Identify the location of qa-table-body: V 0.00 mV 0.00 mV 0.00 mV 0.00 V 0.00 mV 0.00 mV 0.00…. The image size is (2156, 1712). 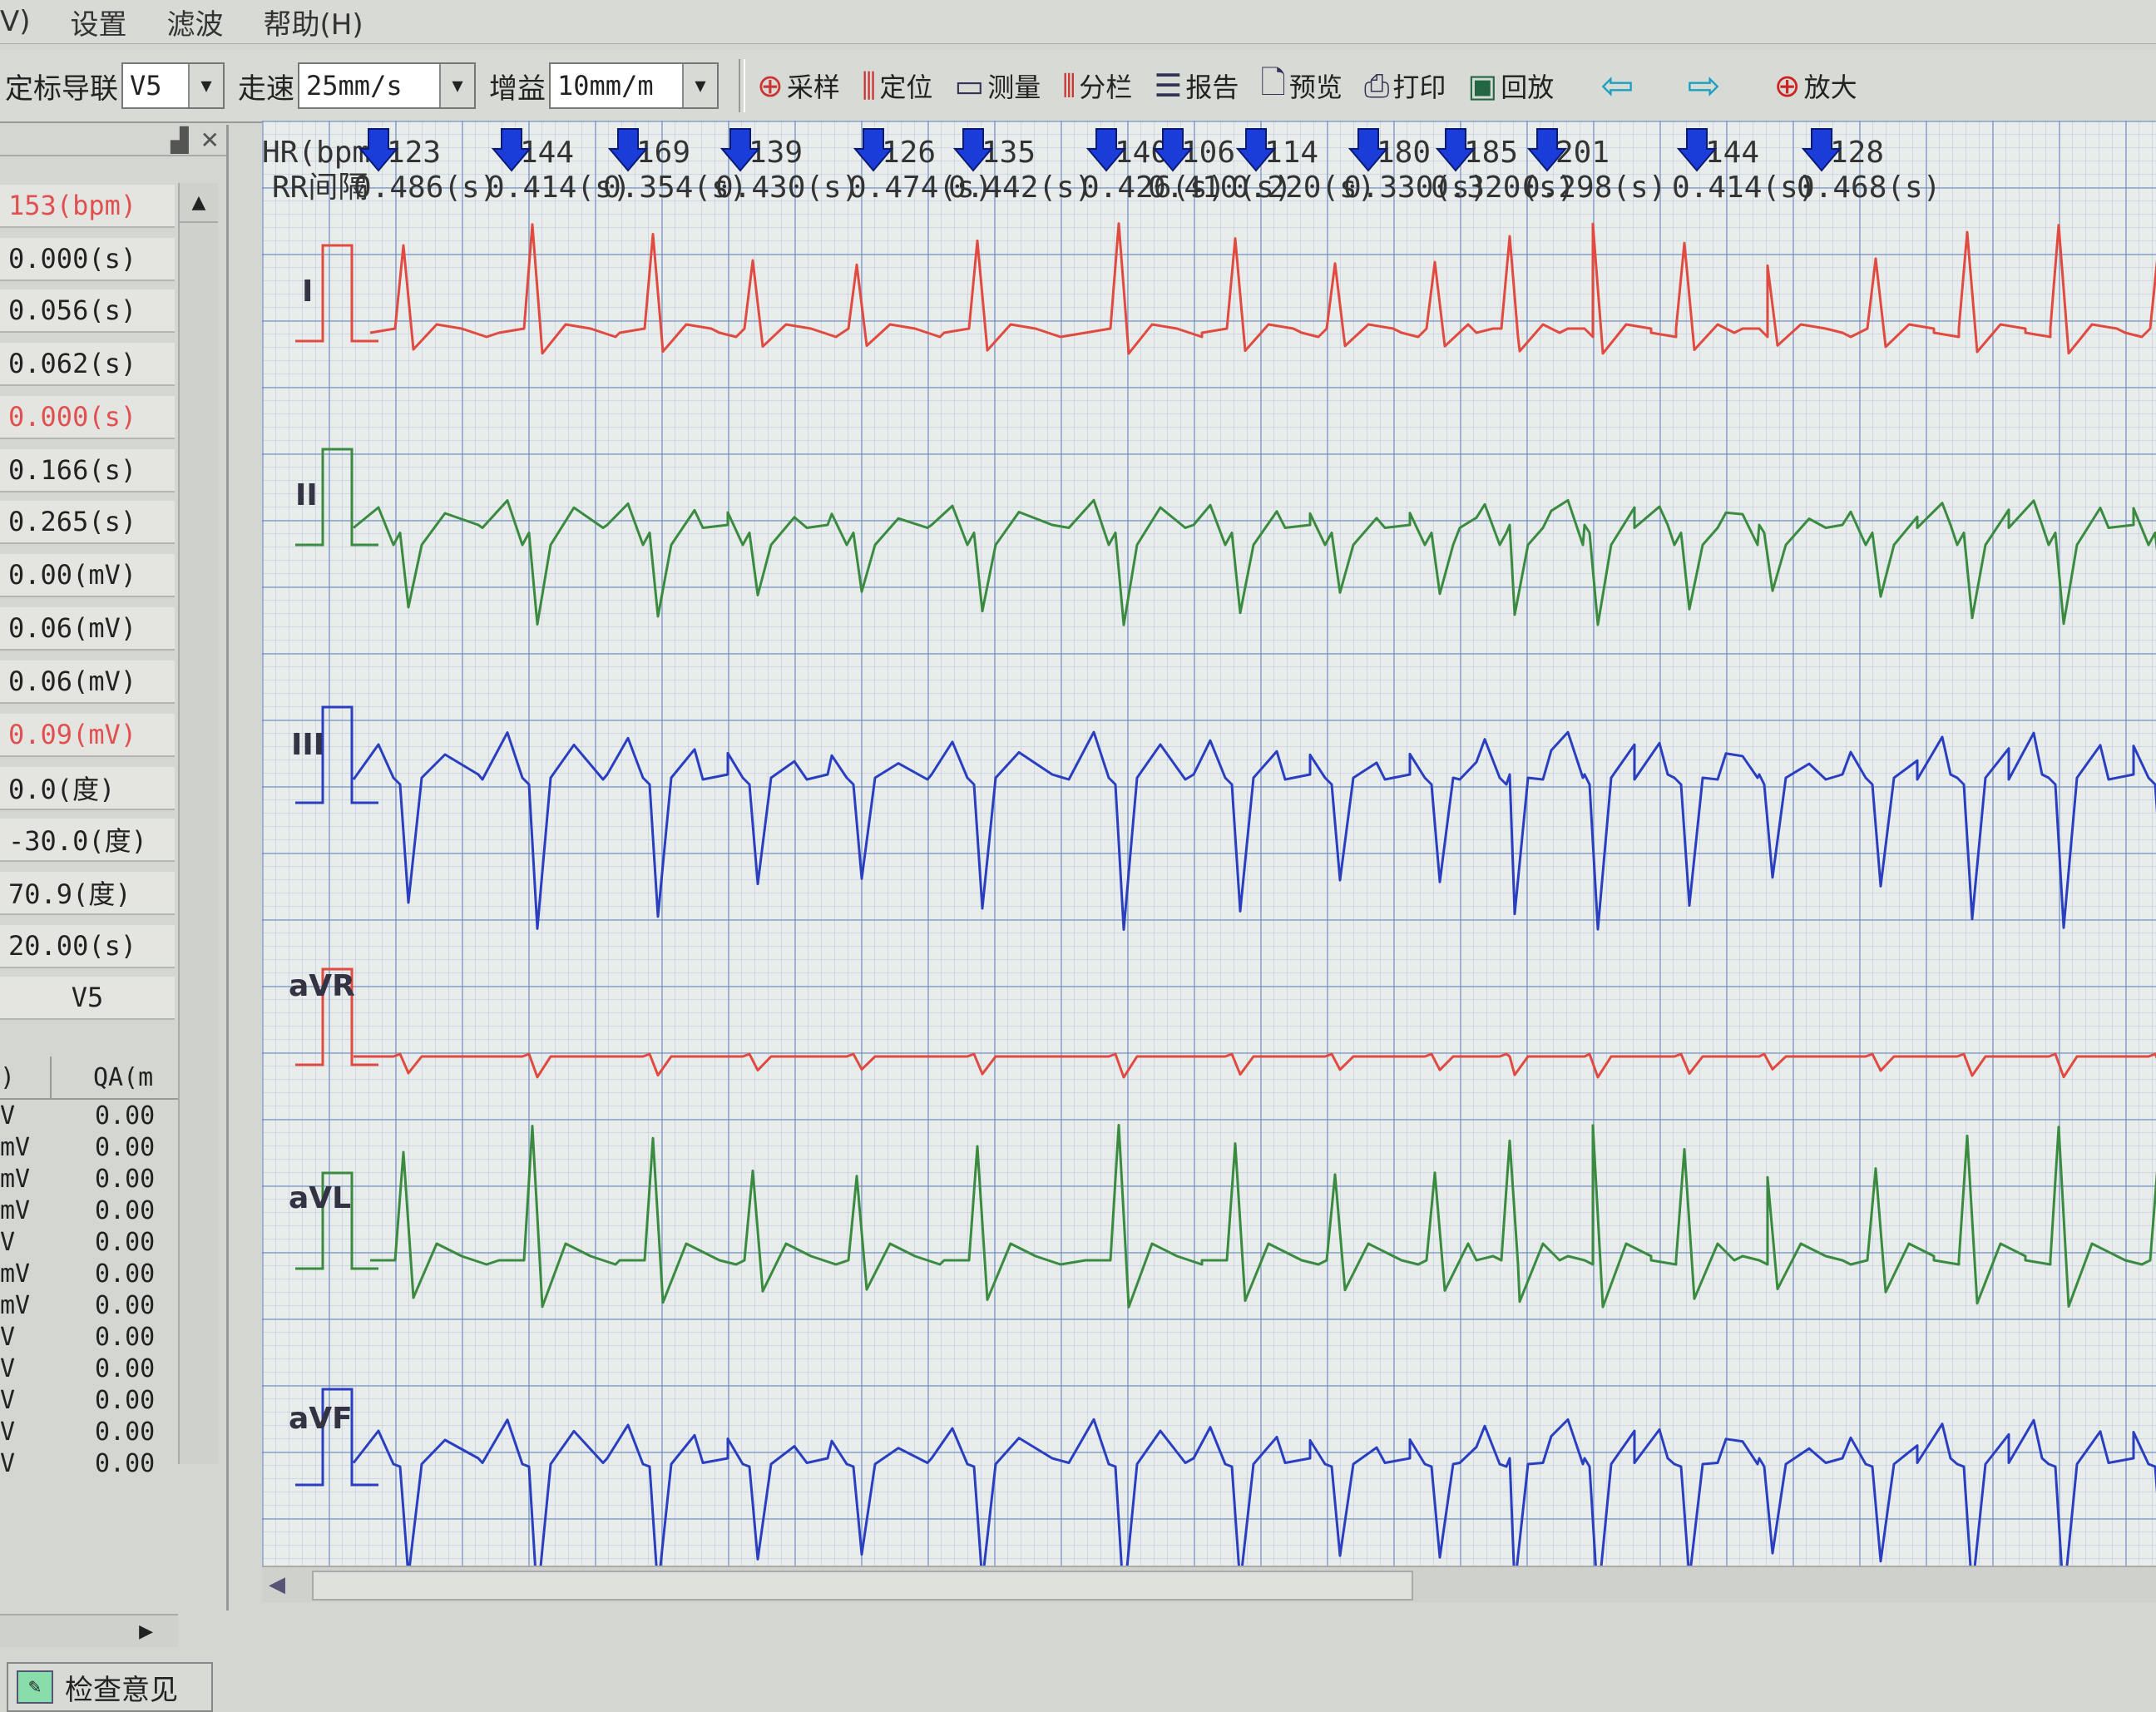
(89, 1289).